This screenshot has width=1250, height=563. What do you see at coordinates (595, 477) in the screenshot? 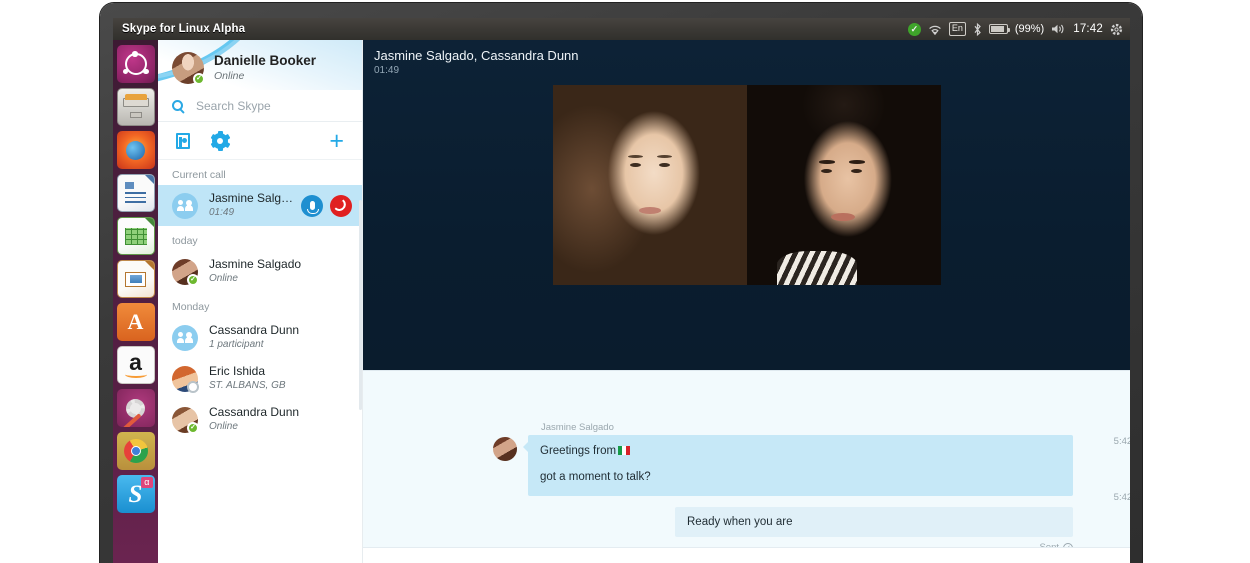
I see `message-text-line-2: got a moment to talk?` at bounding box center [595, 477].